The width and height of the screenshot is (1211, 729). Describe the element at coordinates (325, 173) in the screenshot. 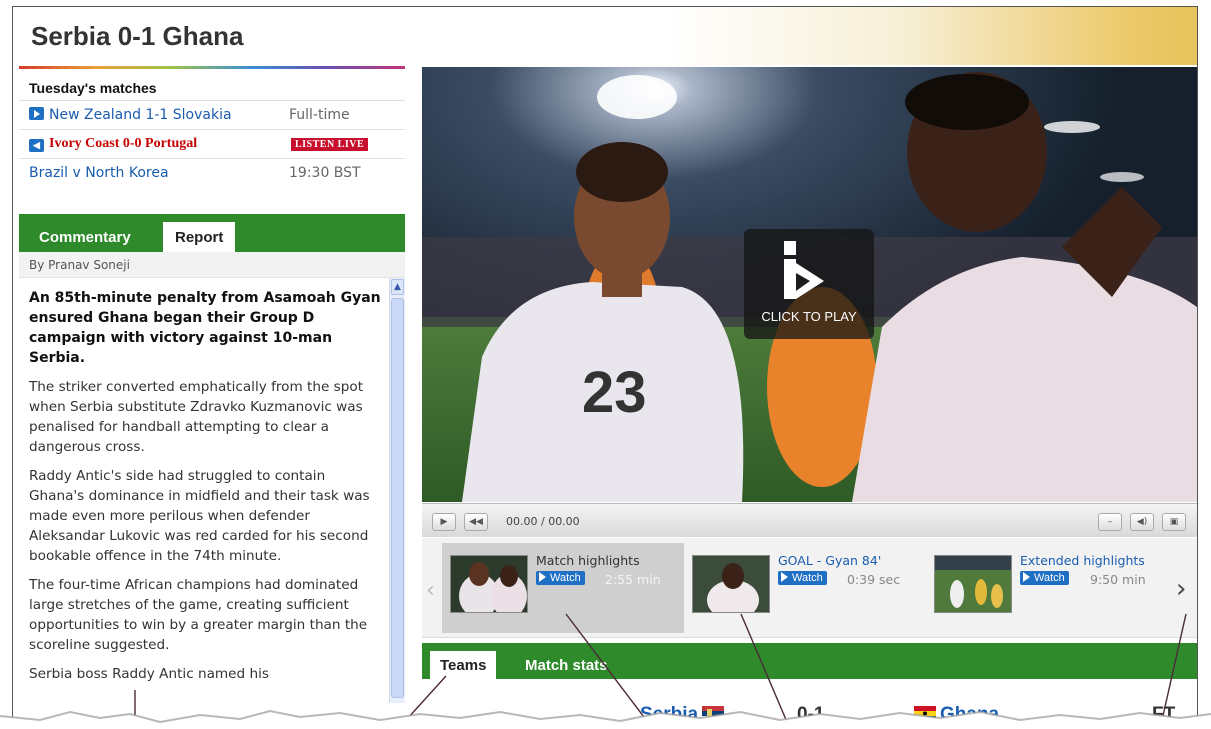

I see `match-status: 19:30 BST` at that location.